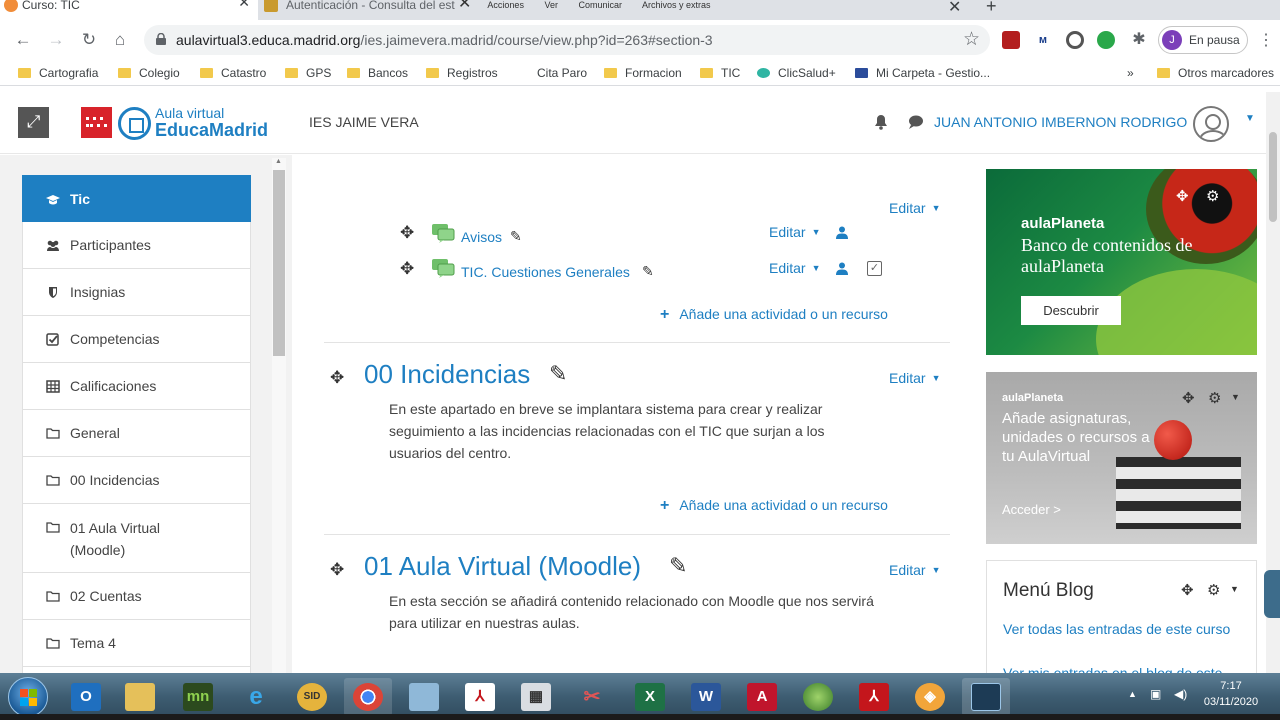 The width and height of the screenshot is (1280, 720). I want to click on taskbar-file-manager, so click(986, 697).